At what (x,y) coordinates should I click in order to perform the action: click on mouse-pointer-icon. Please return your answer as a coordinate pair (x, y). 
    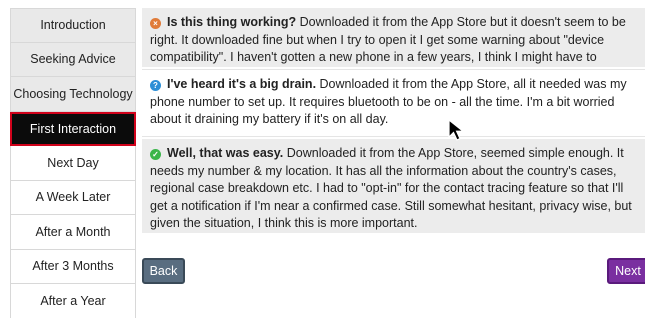
    Looking at the image, I should click on (456, 129).